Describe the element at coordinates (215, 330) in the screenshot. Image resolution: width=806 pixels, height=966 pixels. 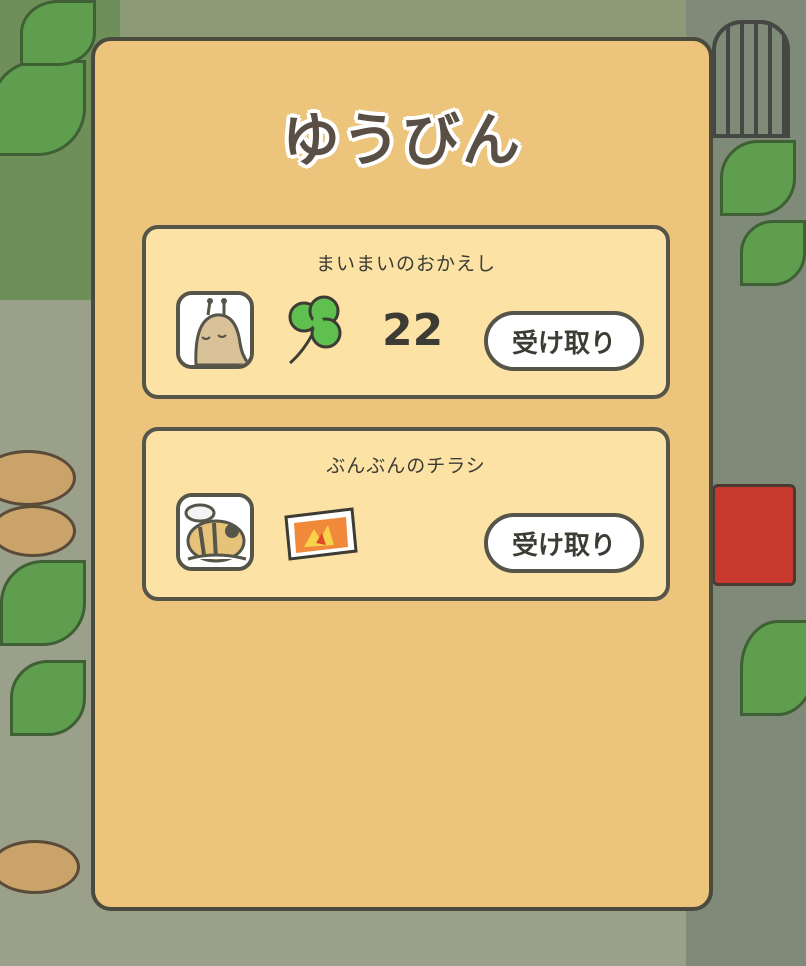
I see `snail-avatar-icon` at that location.